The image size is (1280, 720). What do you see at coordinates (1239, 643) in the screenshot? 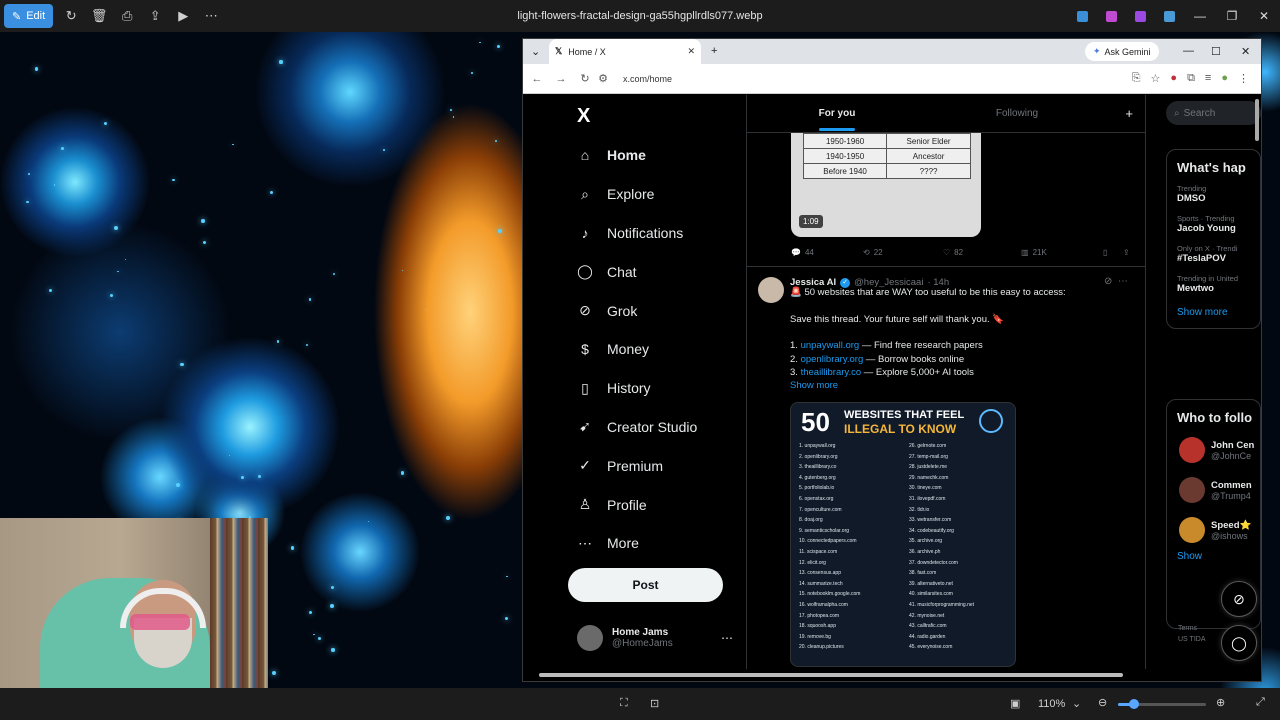
I see `messages-fab-icon: ◯` at bounding box center [1239, 643].